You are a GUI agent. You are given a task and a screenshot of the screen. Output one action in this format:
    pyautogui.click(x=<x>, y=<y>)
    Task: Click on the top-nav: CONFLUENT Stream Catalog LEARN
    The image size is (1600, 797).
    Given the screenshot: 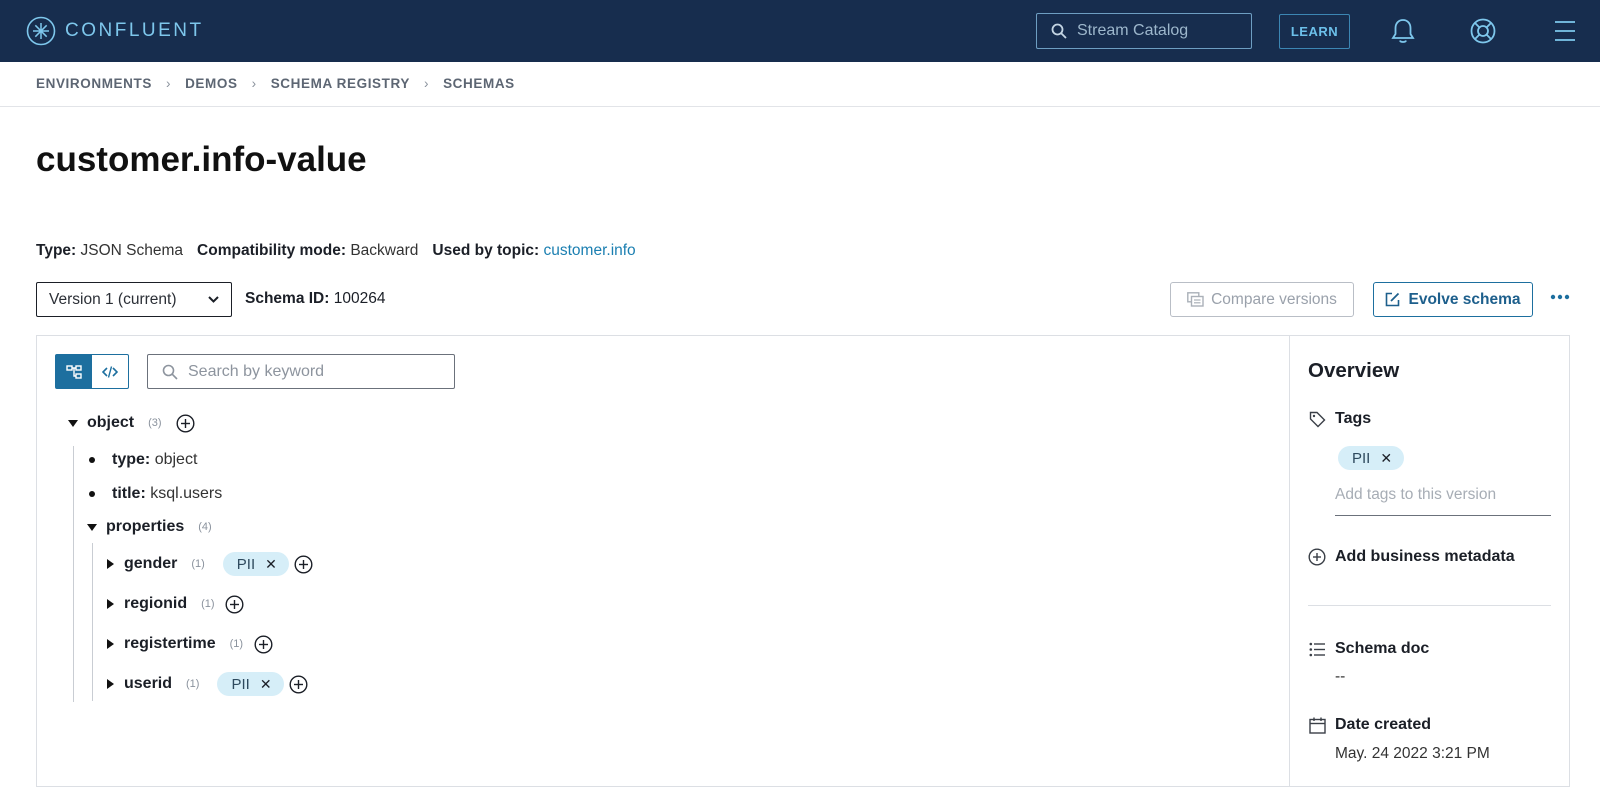 What is the action you would take?
    pyautogui.click(x=800, y=31)
    